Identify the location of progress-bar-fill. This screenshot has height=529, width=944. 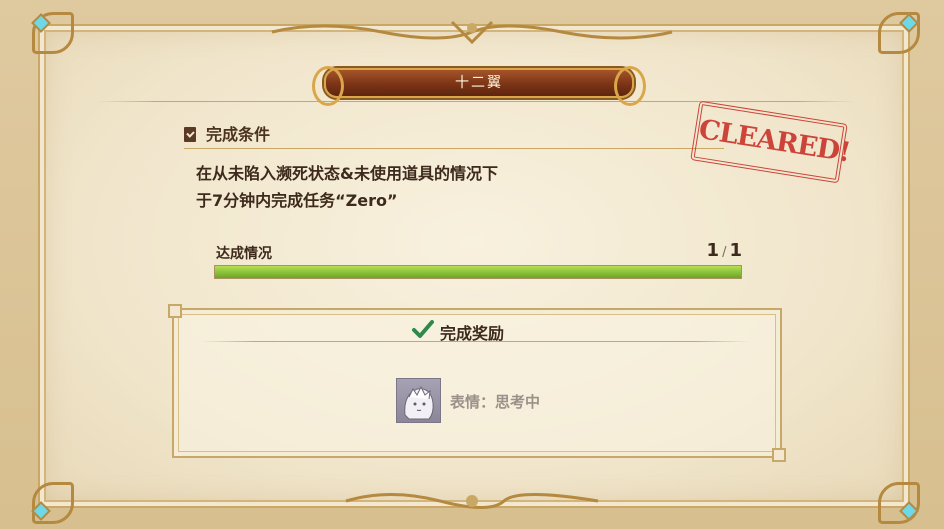
(478, 272).